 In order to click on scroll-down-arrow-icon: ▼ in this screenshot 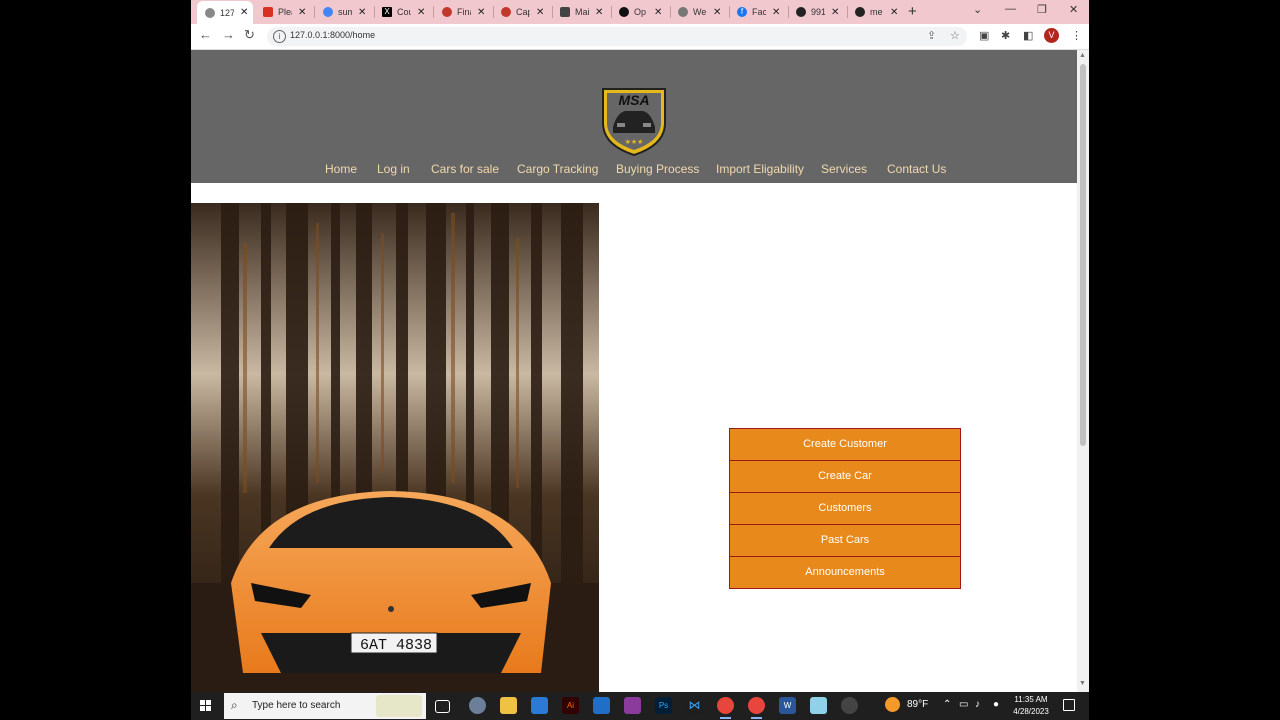, I will do `click(1082, 683)`.